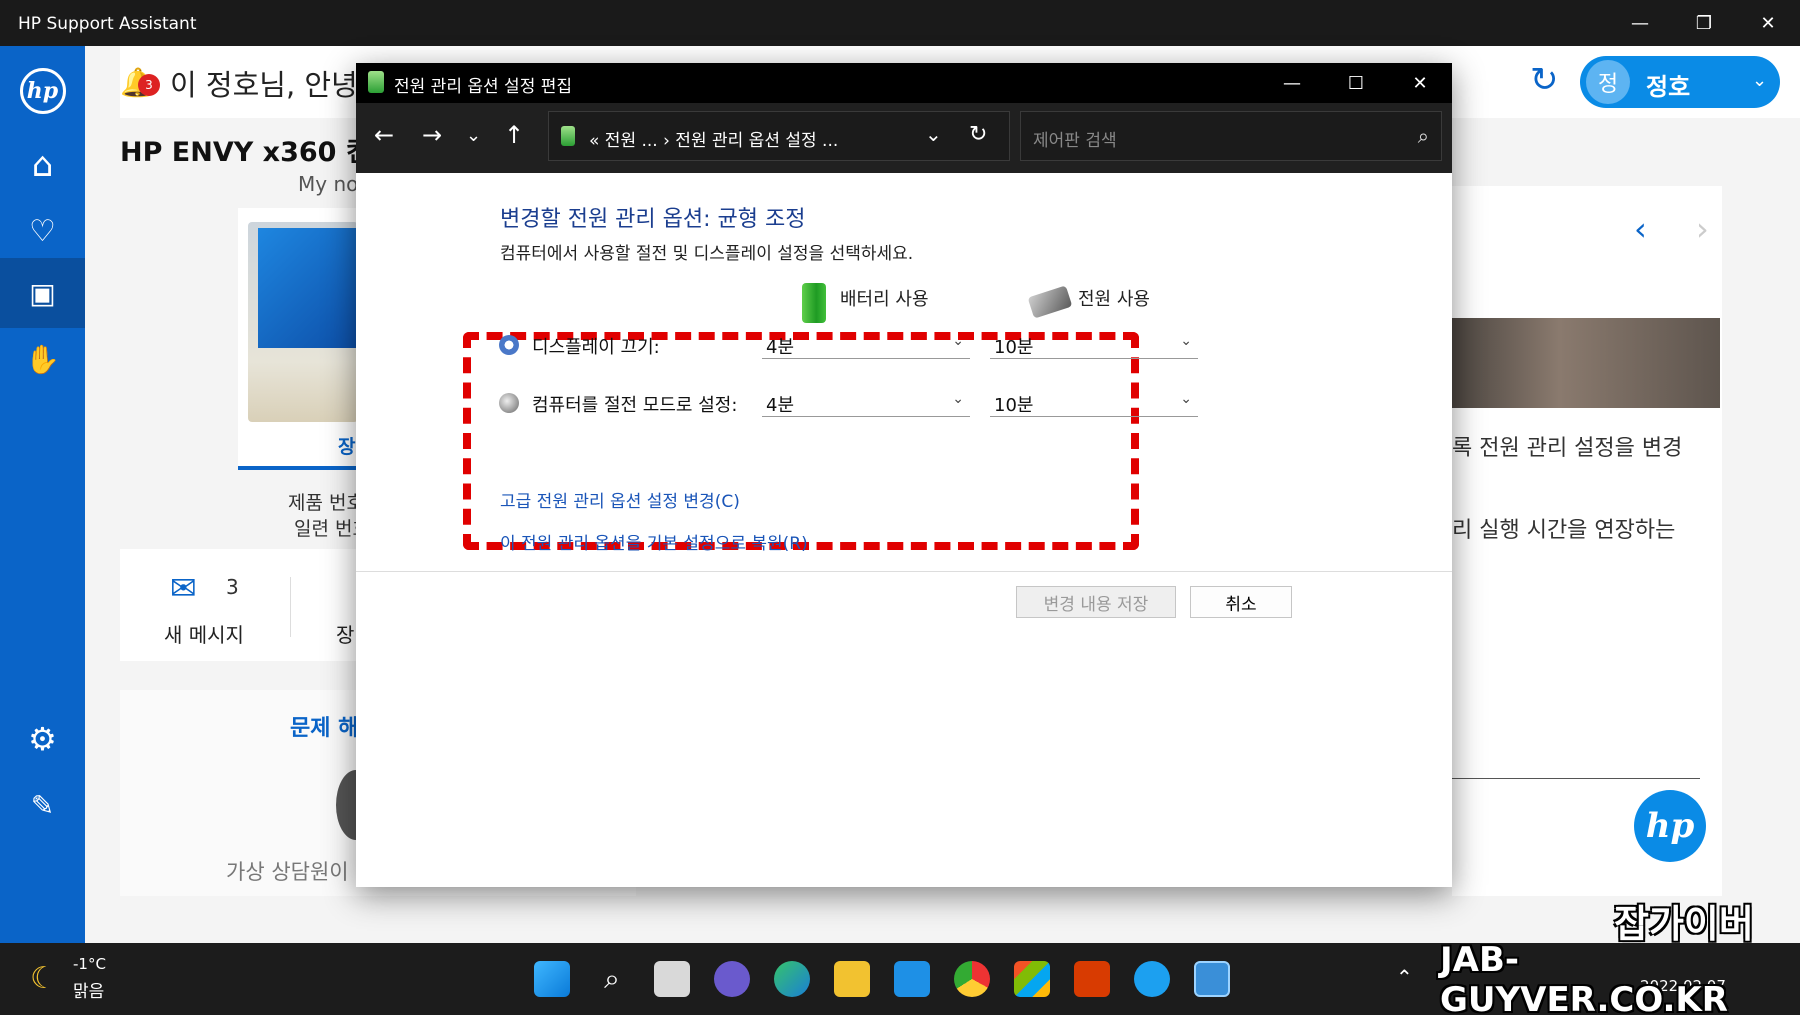 Image resolution: width=1800 pixels, height=1015 pixels. What do you see at coordinates (1702, 229) in the screenshot?
I see `next-arrow-icon: ›` at bounding box center [1702, 229].